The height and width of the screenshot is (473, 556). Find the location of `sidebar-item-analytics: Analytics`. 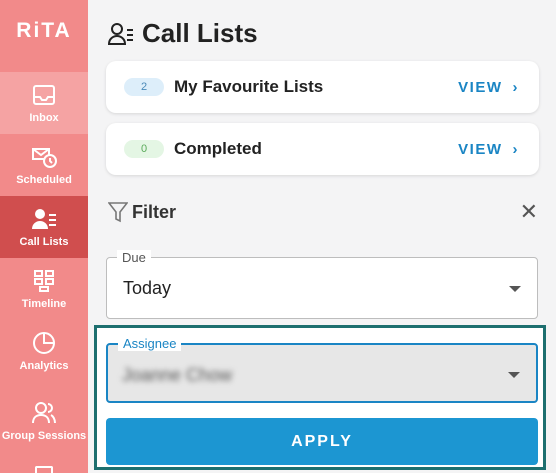

sidebar-item-analytics: Analytics is located at coordinates (44, 351).